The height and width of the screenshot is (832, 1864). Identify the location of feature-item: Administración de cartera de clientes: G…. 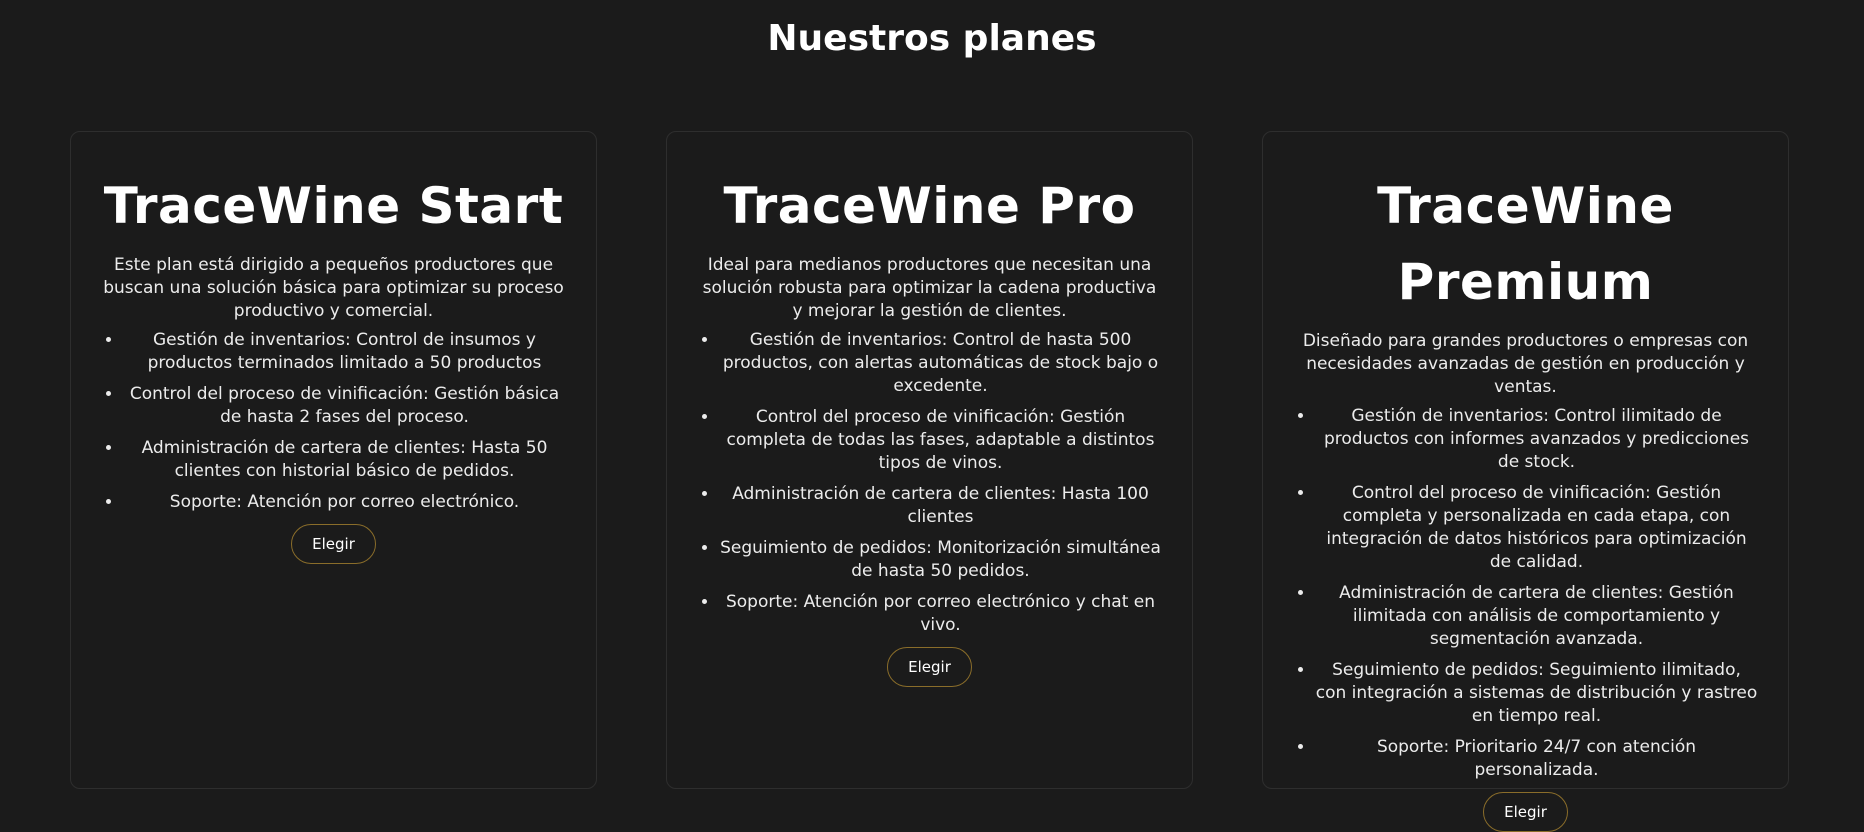
(1536, 616).